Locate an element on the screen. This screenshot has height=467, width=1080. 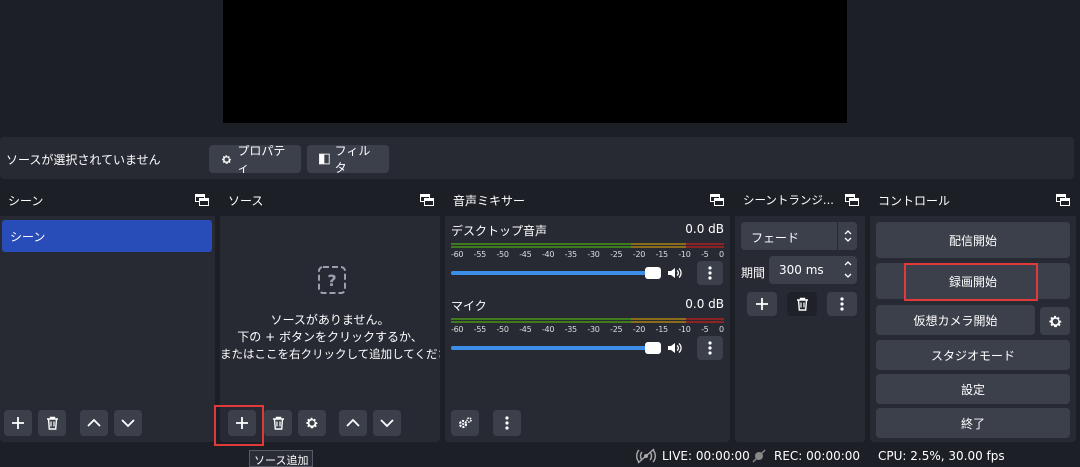
properties-button: プロパティ is located at coordinates (255, 159).